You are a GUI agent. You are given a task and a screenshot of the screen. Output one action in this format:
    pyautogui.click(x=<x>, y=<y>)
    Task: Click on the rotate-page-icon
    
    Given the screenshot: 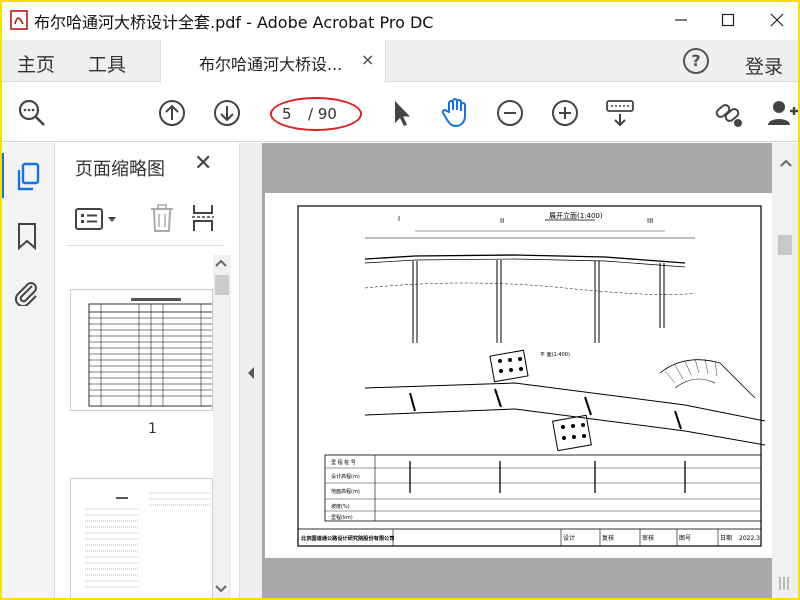 What is the action you would take?
    pyautogui.click(x=203, y=218)
    